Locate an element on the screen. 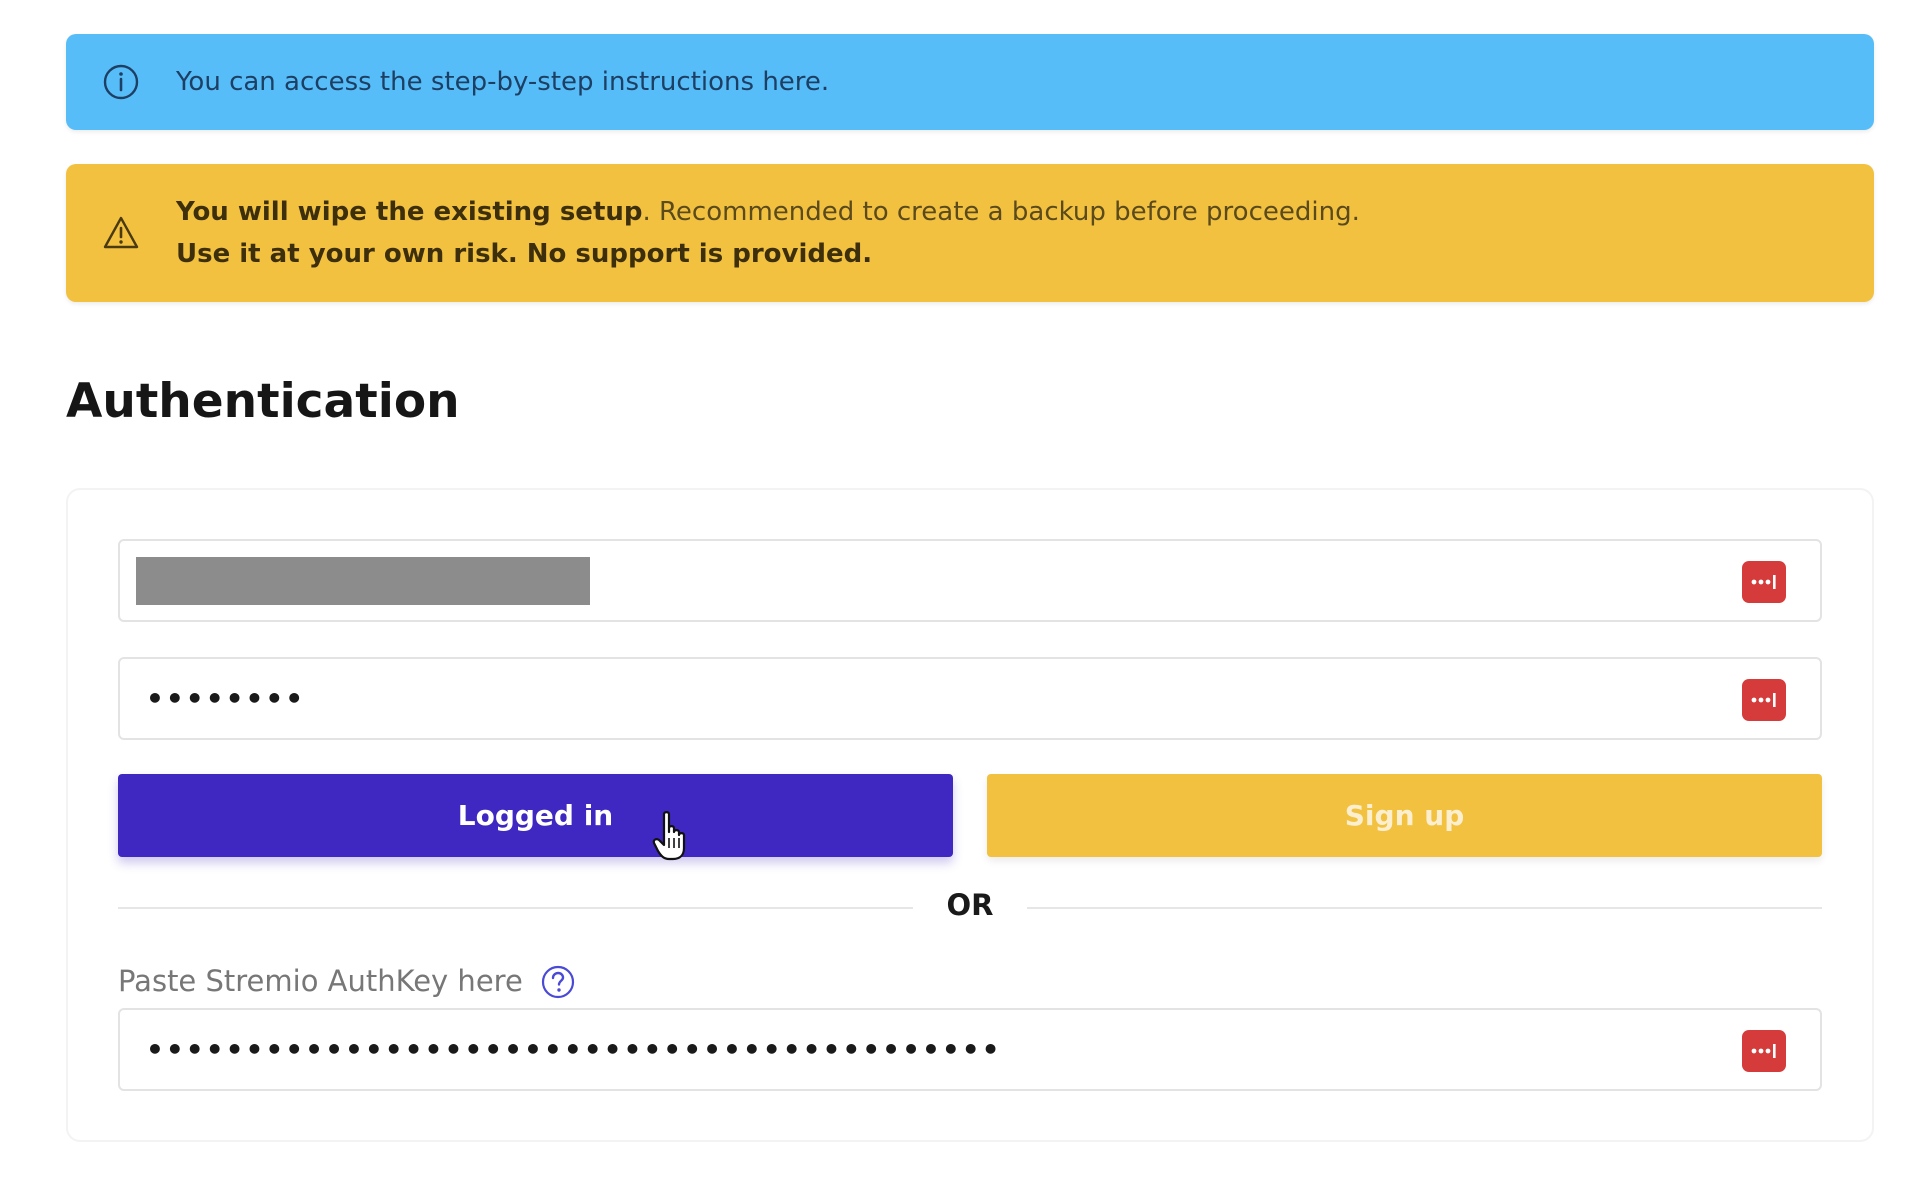 The width and height of the screenshot is (1920, 1177). help-question-icon is located at coordinates (558, 982).